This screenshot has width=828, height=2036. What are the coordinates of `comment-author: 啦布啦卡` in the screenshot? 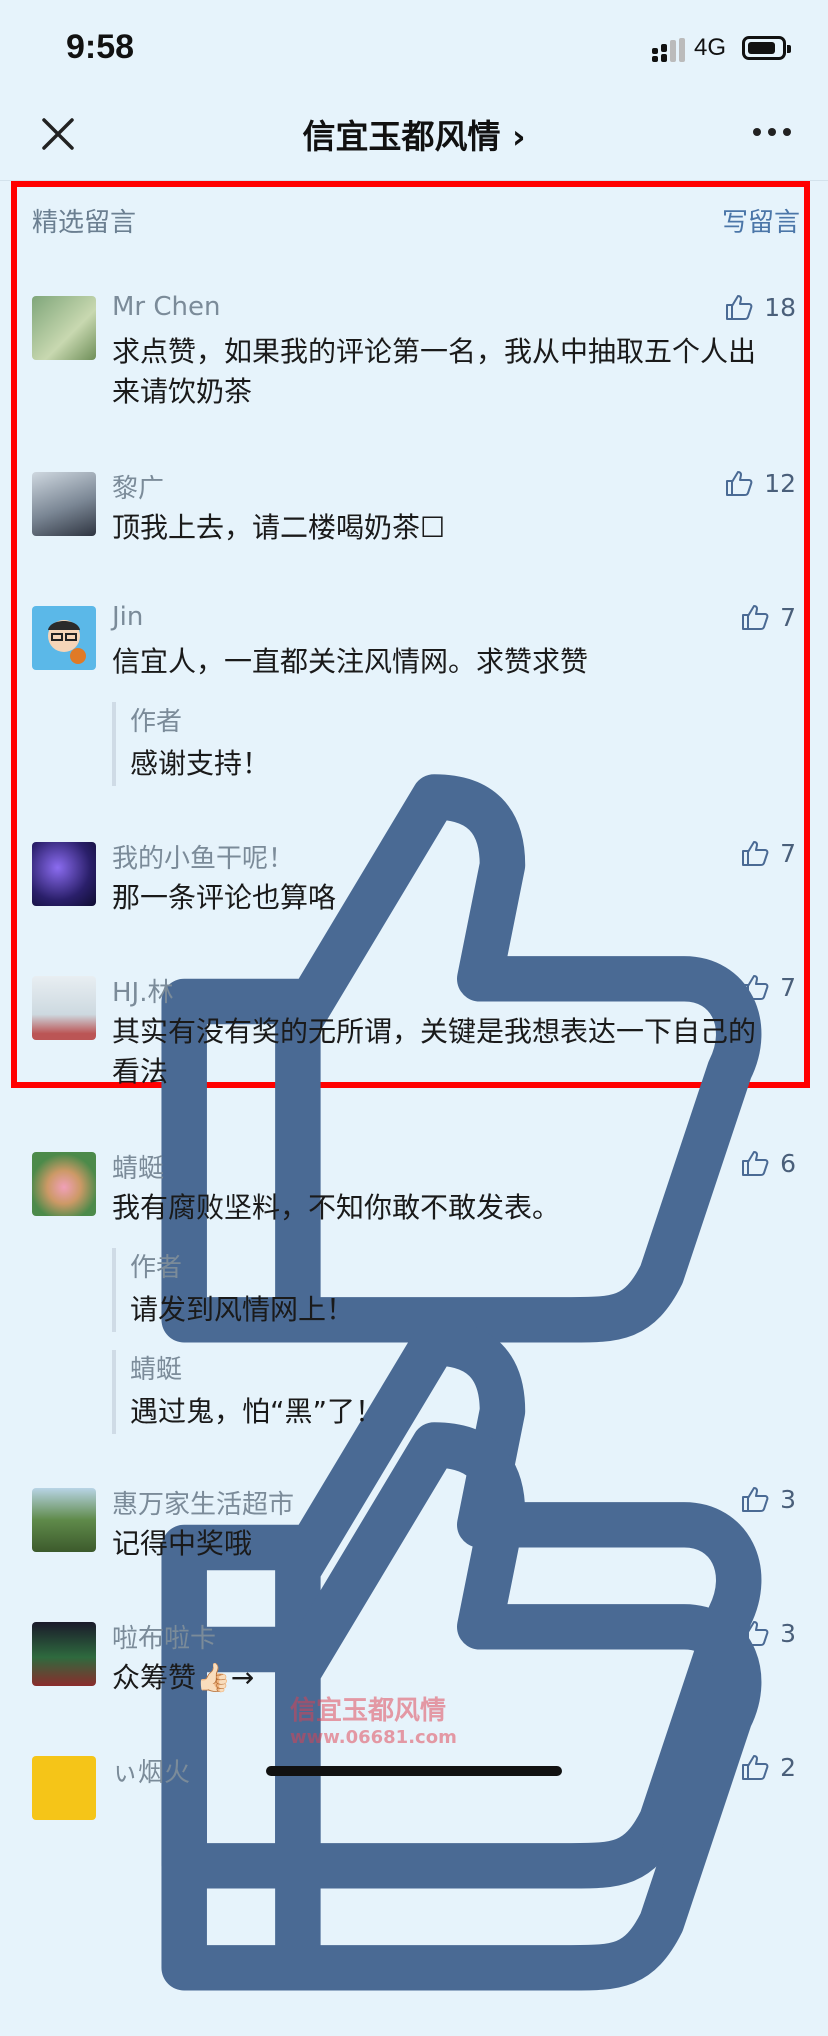 It's located at (164, 1636).